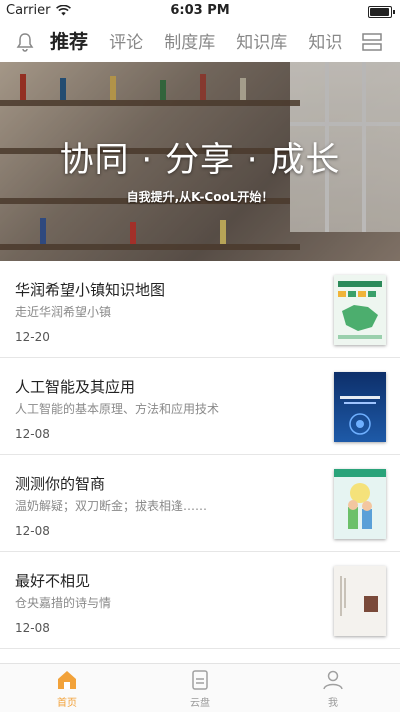  I want to click on tabbar-cloud-disk: 云盘, so click(200, 688).